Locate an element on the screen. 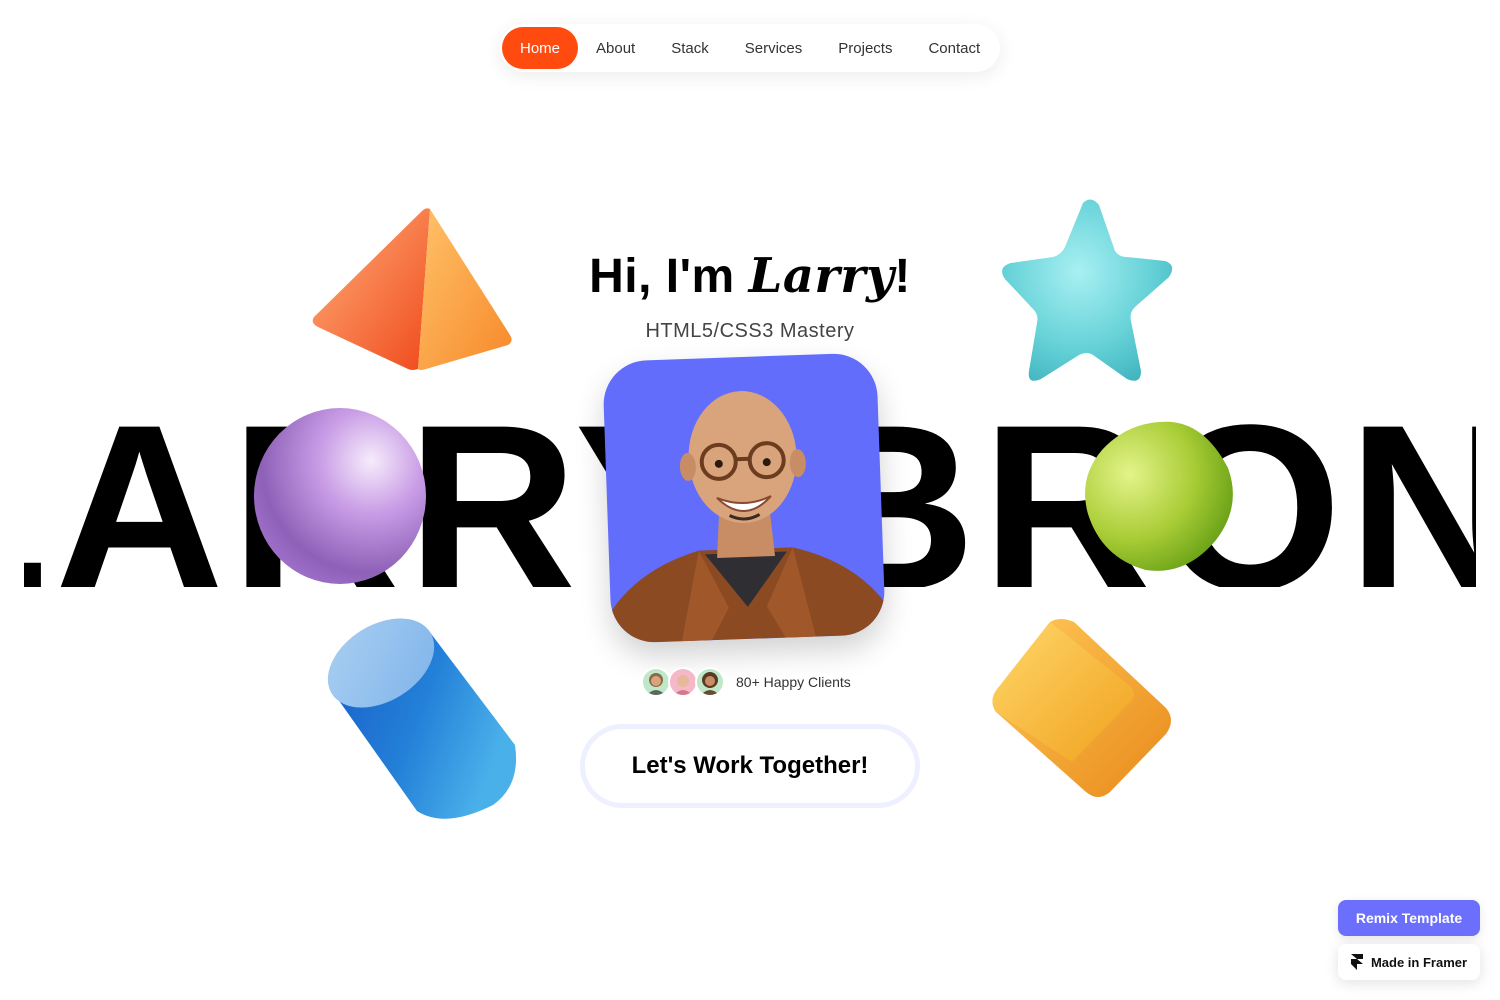  cylinder-shape is located at coordinates (422, 718).